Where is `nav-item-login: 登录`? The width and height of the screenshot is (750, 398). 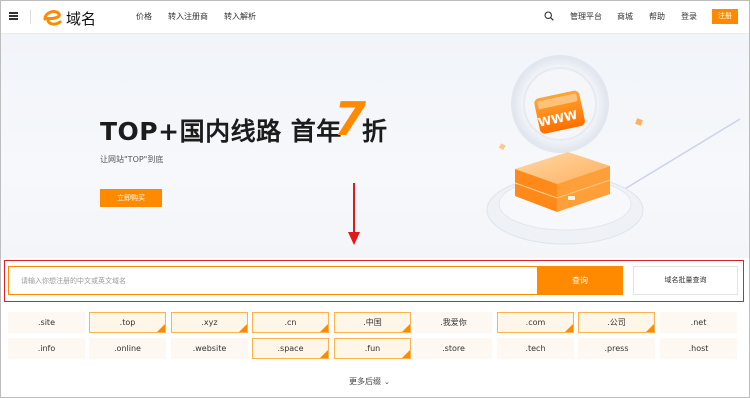 nav-item-login: 登录 is located at coordinates (689, 16).